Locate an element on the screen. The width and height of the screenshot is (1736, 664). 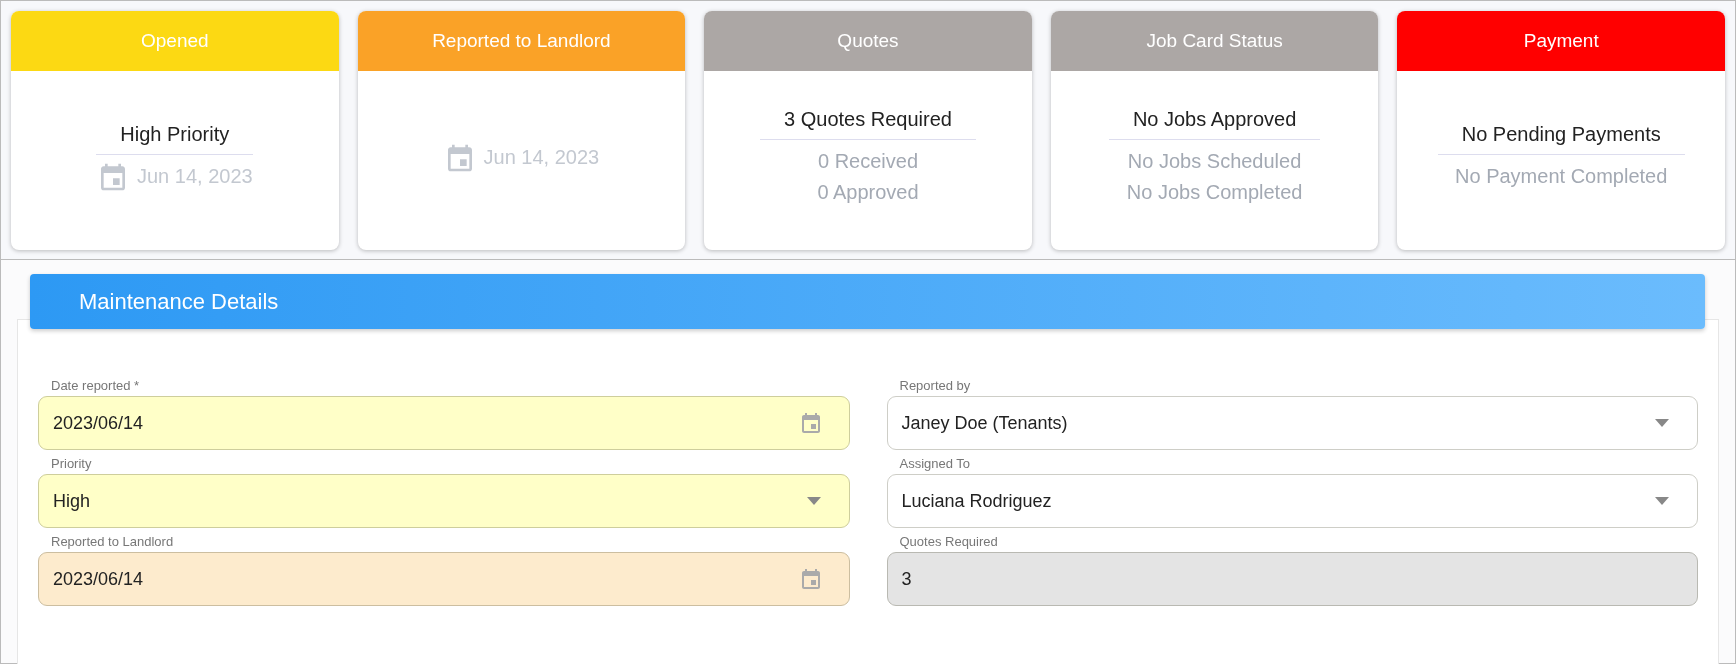
card-header: Opened is located at coordinates (175, 41).